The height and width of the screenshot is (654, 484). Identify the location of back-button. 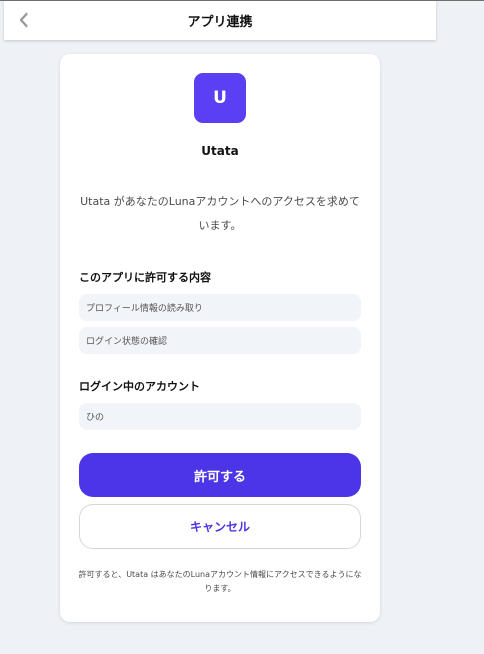
(24, 20).